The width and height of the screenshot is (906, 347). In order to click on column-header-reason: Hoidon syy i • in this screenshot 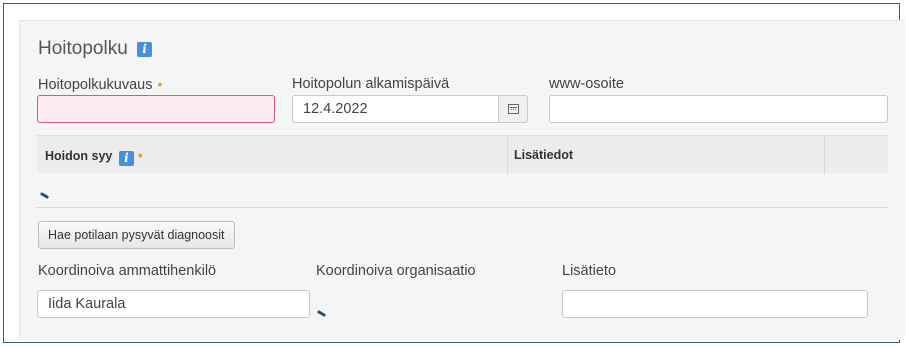, I will do `click(94, 155)`.